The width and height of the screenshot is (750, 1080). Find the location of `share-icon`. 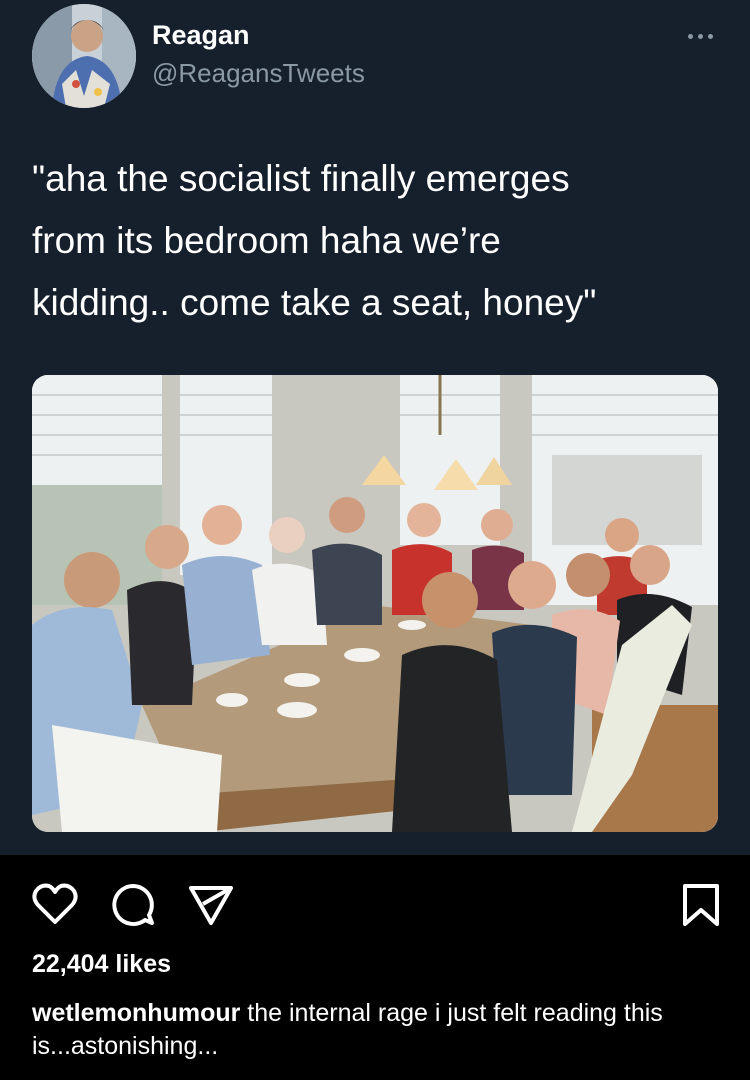

share-icon is located at coordinates (211, 905).